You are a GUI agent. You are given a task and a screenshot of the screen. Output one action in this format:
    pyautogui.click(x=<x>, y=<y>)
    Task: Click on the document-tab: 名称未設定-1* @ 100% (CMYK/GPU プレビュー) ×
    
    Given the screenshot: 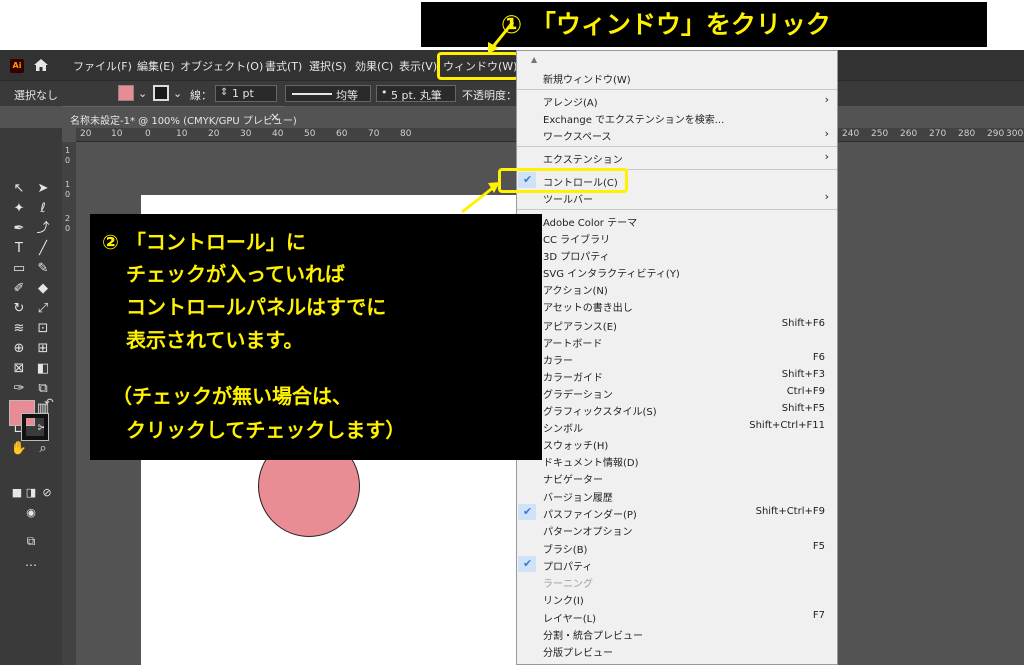 What is the action you would take?
    pyautogui.click(x=179, y=117)
    